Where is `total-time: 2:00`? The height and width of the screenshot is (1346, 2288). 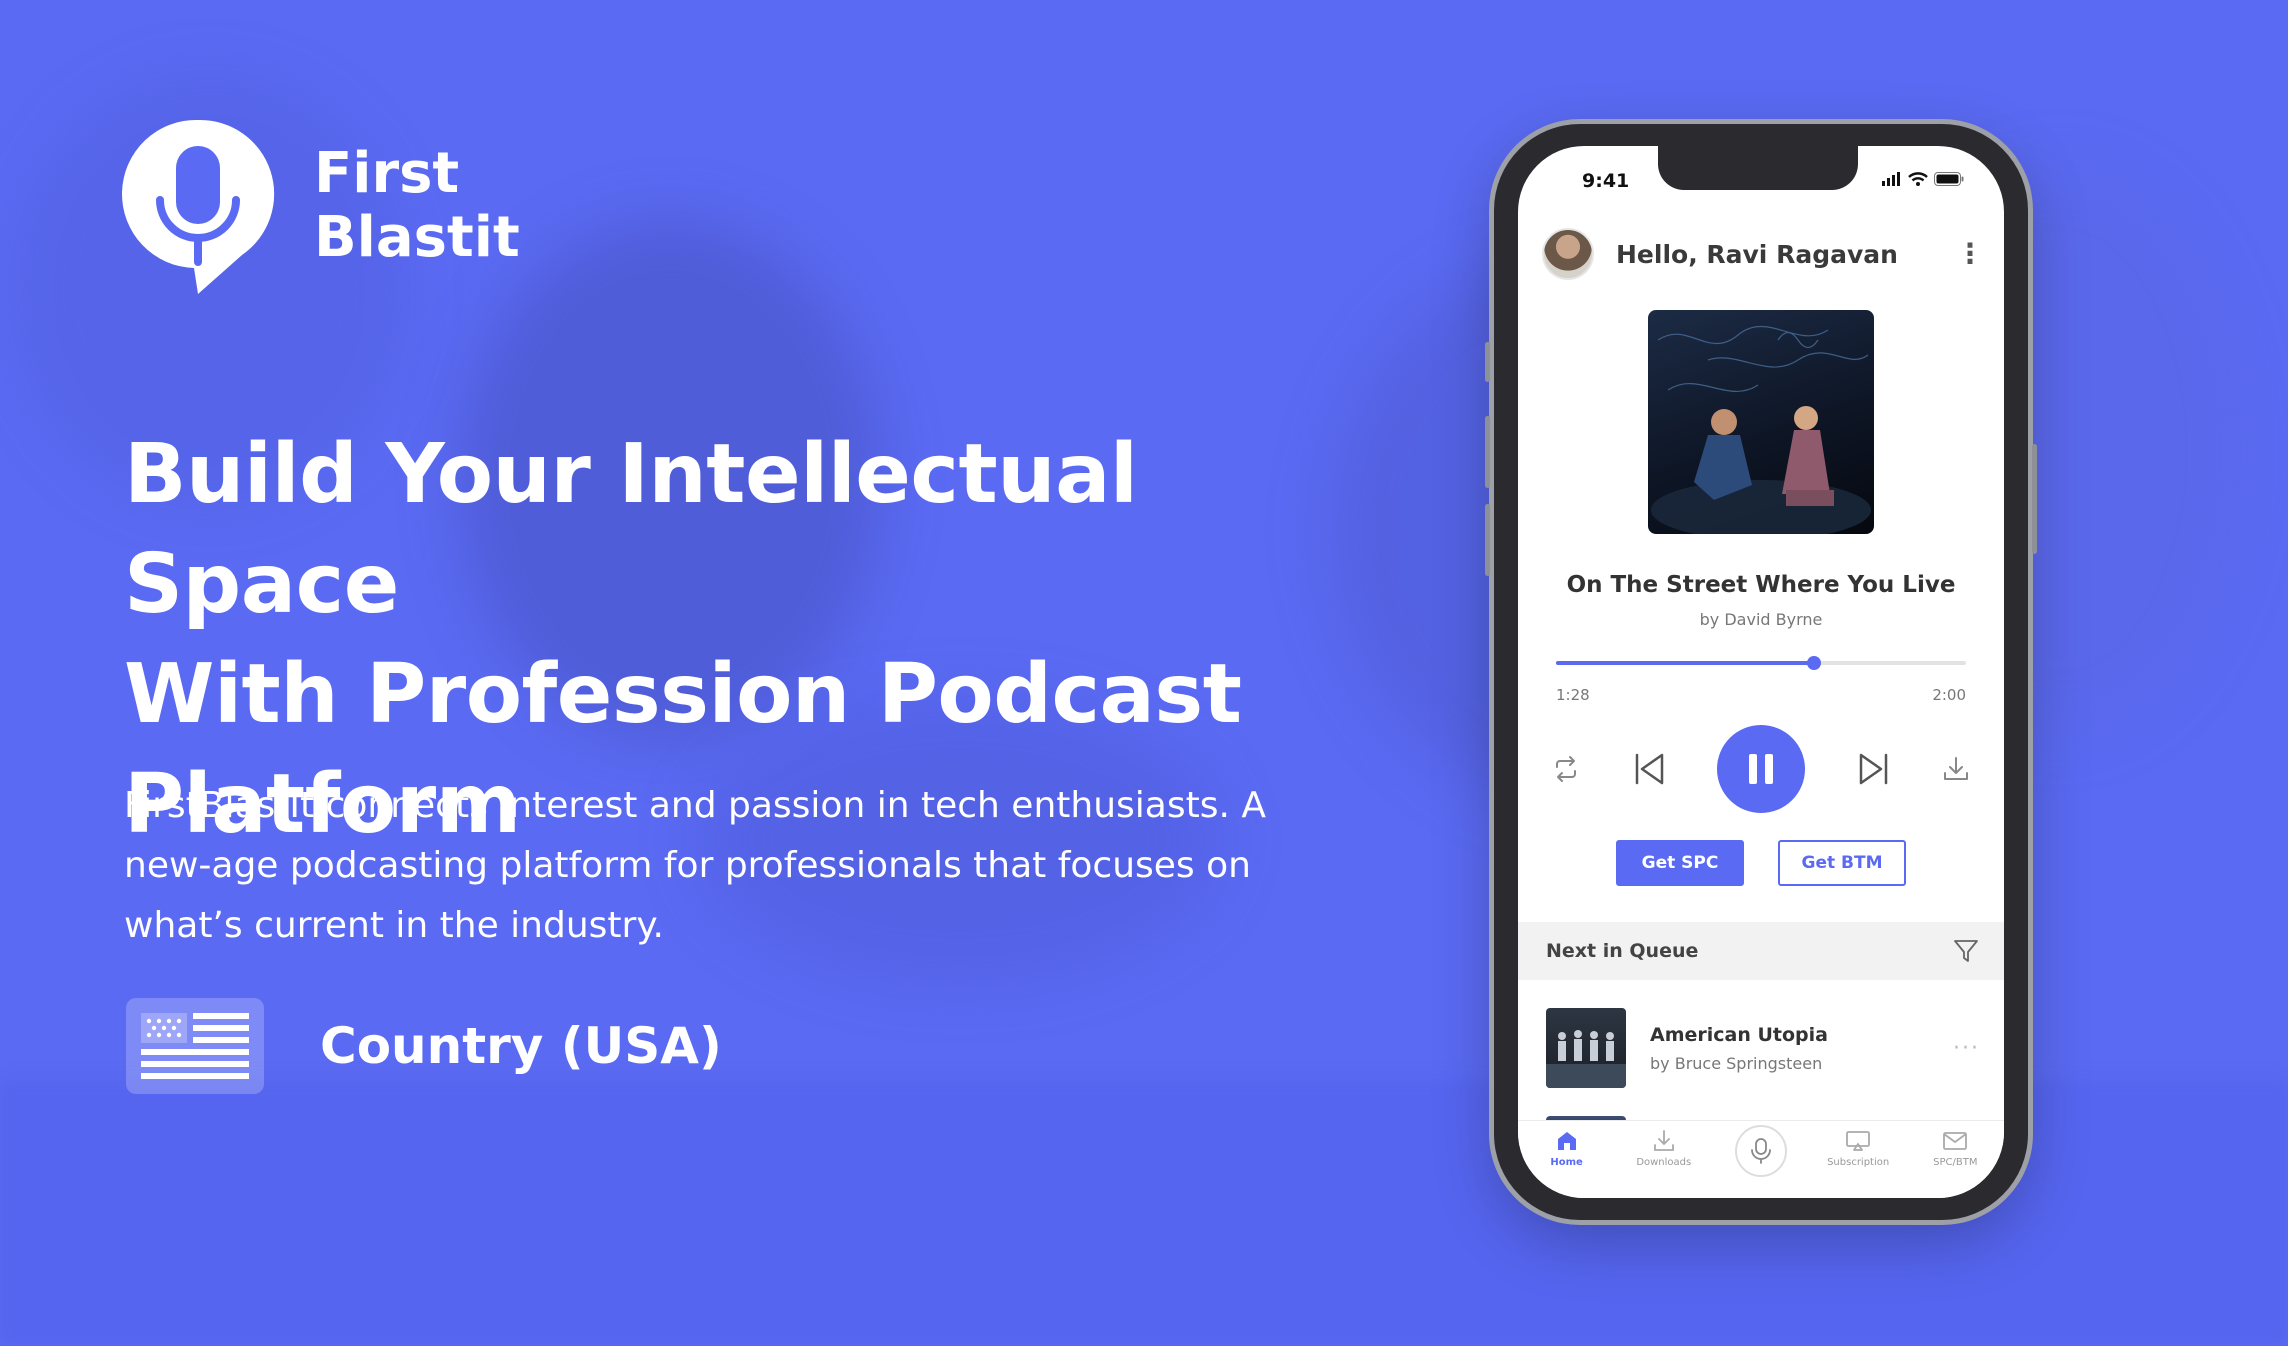
total-time: 2:00 is located at coordinates (1949, 695).